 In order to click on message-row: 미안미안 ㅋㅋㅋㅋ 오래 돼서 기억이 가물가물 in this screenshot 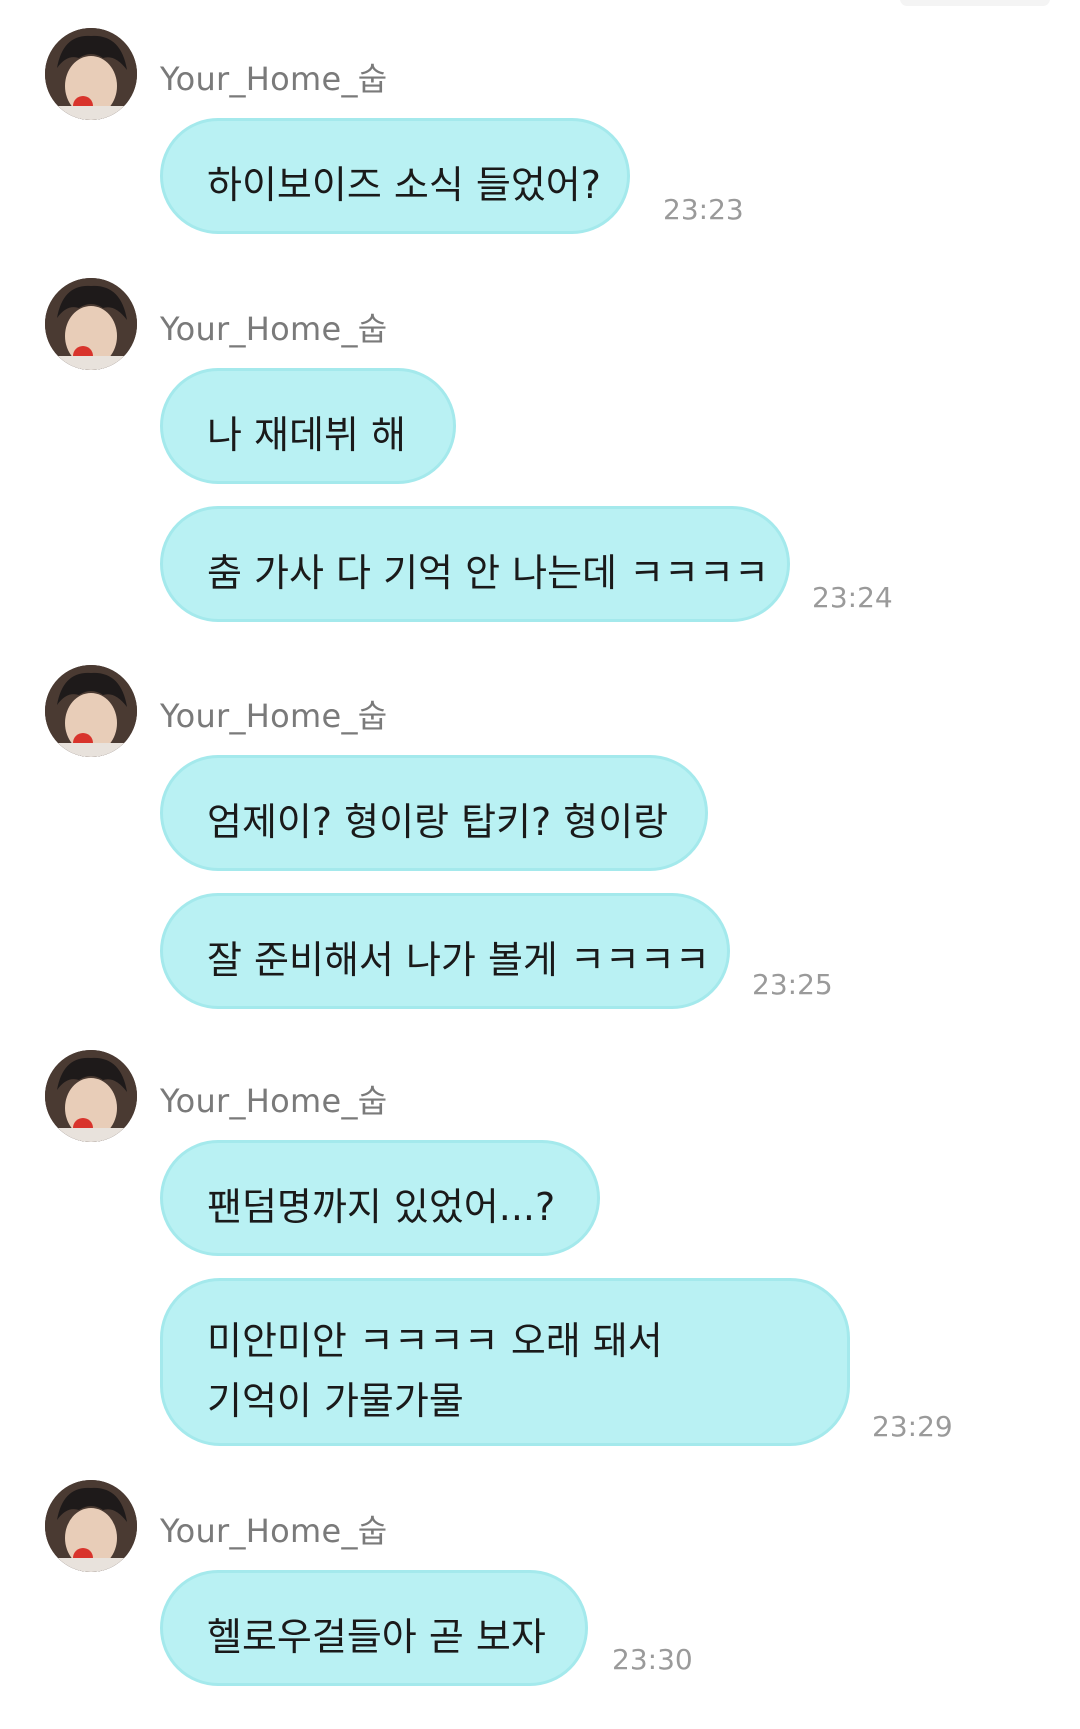, I will do `click(505, 1362)`.